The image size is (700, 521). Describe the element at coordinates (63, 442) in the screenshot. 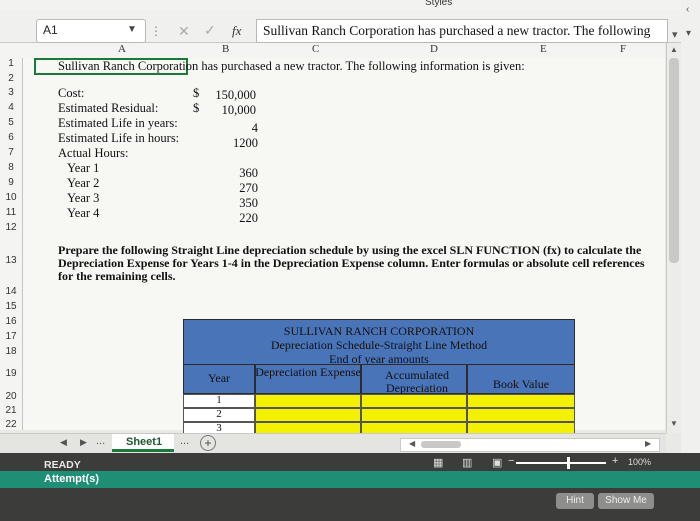

I see `tab-prev-icon: ◀` at that location.